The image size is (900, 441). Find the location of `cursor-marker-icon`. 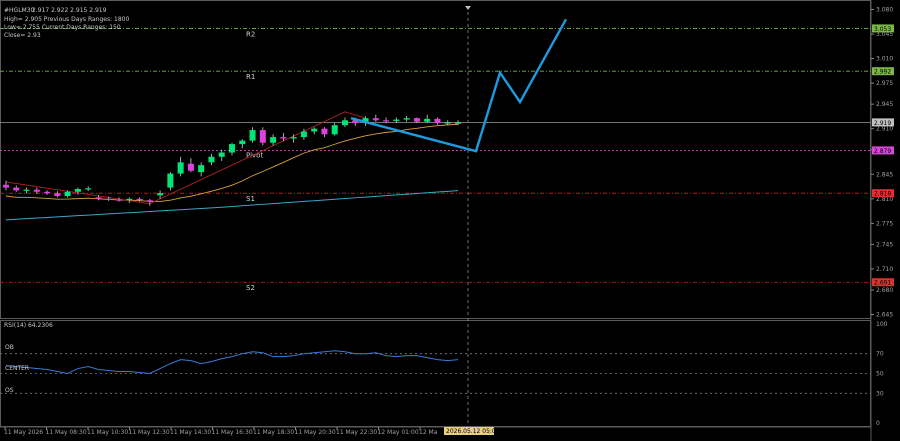

cursor-marker-icon is located at coordinates (468, 8).